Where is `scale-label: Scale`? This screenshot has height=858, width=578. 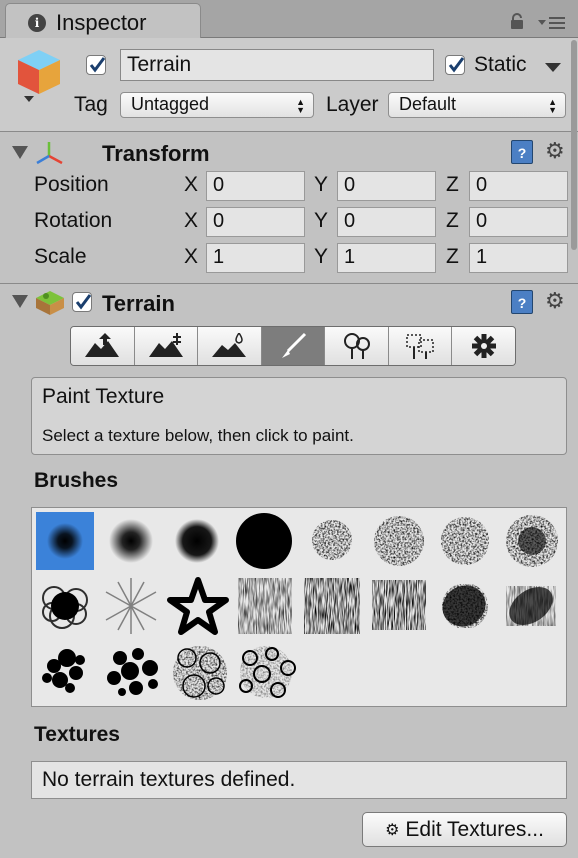
scale-label: Scale is located at coordinates (60, 256).